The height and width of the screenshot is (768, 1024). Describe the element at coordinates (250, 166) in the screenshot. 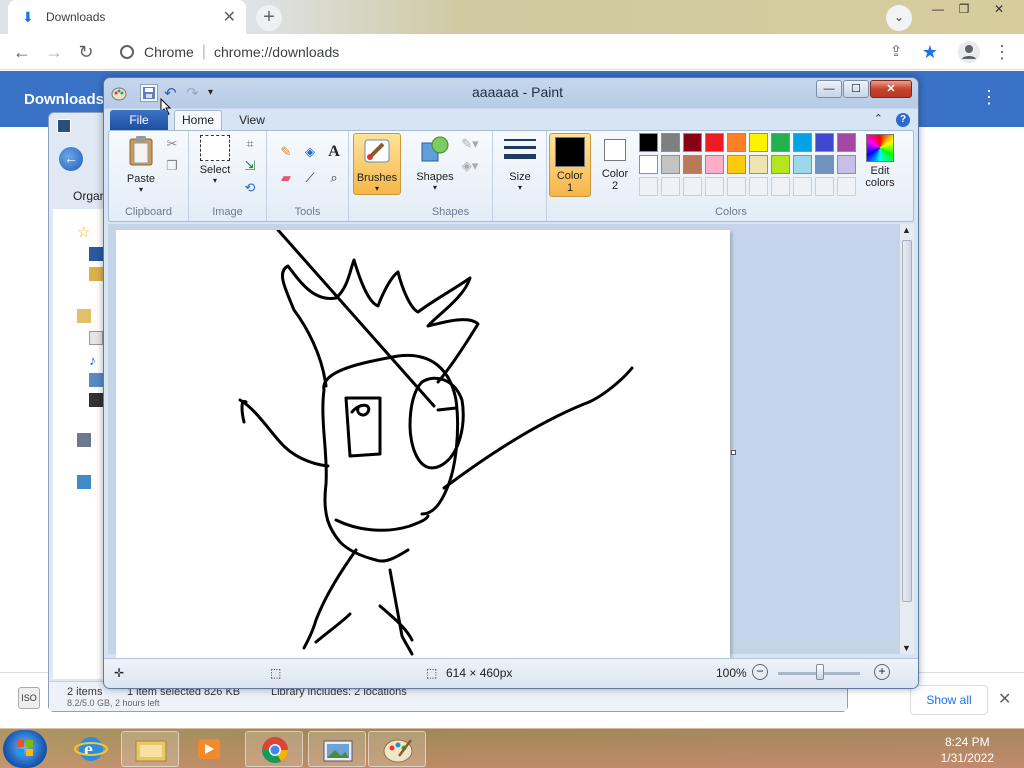

I see `resize-icon: ⇲` at that location.